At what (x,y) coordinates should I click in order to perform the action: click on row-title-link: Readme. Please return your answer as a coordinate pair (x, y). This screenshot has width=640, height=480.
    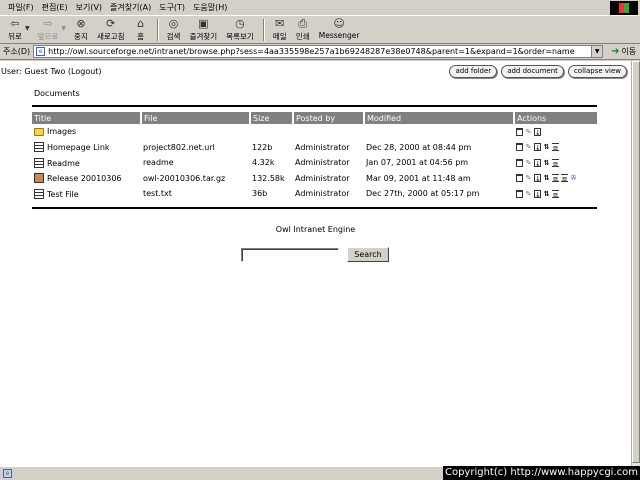
    Looking at the image, I should click on (63, 163).